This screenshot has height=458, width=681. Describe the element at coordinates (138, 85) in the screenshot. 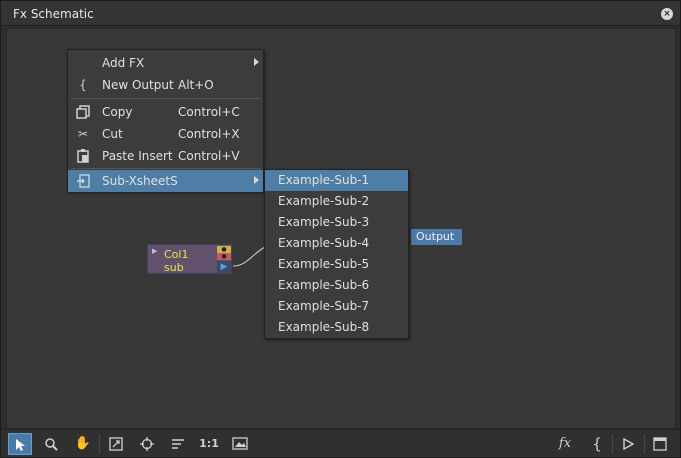

I see `menu-item-label: New Output` at that location.